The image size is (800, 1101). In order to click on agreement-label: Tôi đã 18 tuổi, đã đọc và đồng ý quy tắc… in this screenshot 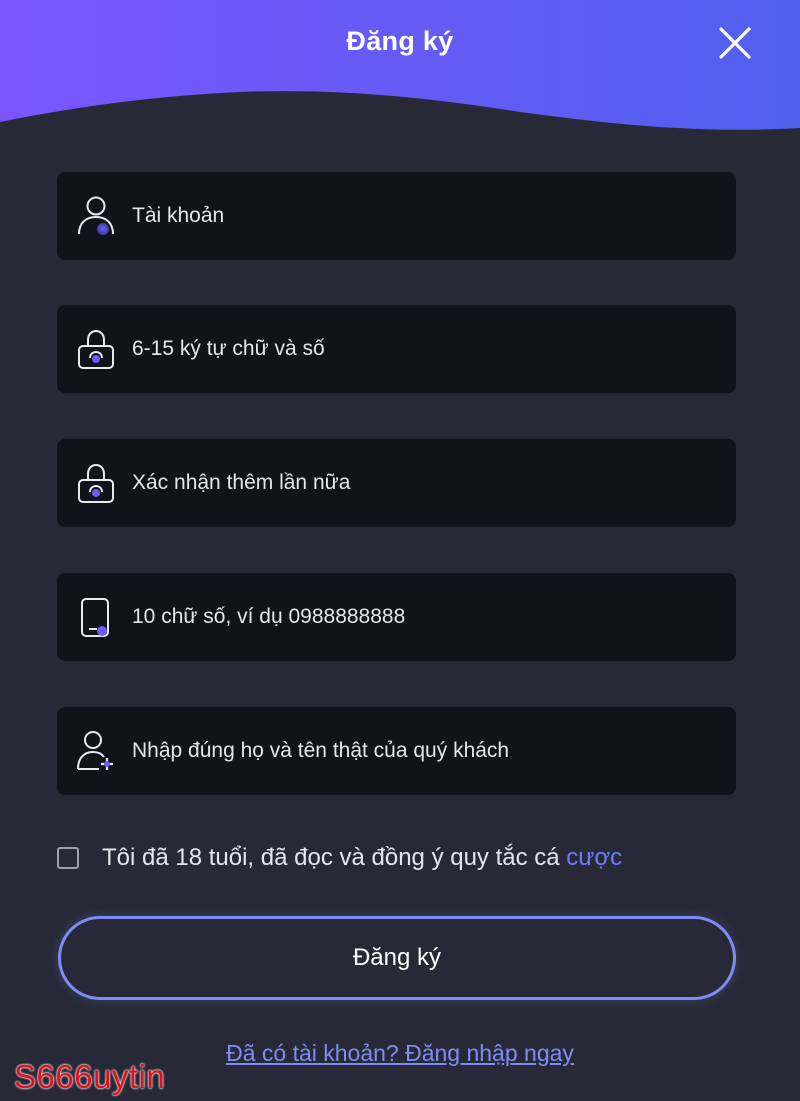, I will do `click(362, 858)`.